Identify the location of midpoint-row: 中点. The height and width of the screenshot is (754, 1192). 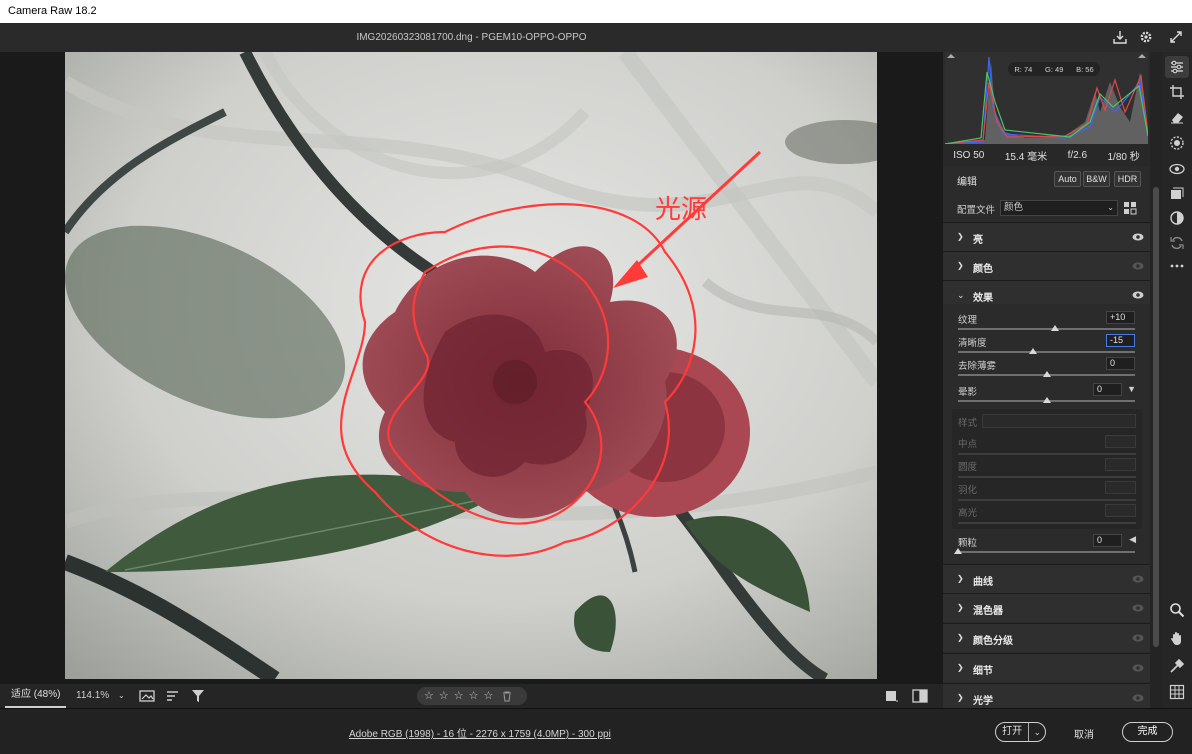
(1047, 446).